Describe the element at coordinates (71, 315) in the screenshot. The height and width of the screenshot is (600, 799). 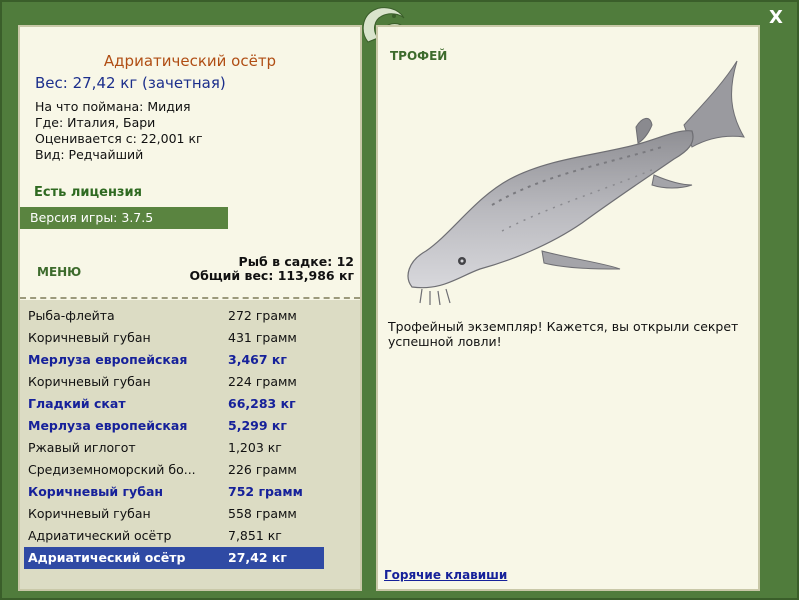
I see `list-item-name: Рыба-флейта` at that location.